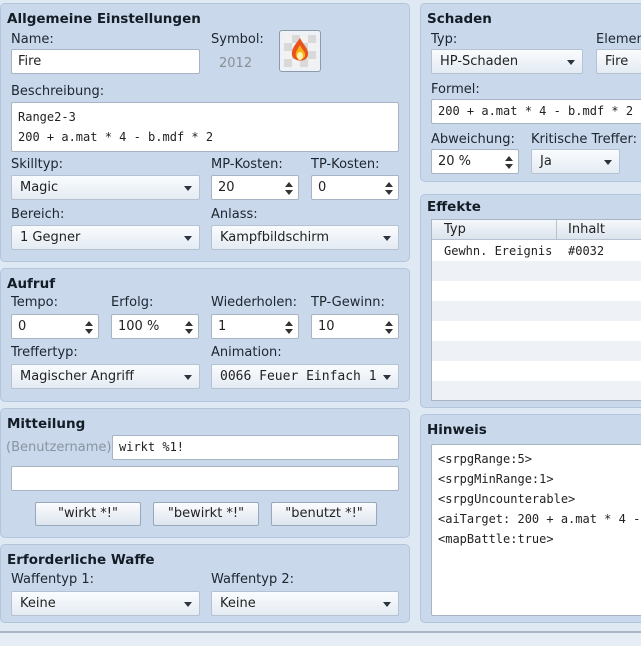 The height and width of the screenshot is (646, 641). Describe the element at coordinates (536, 230) in the screenshot. I see `effects-table-header: Typ Inhalt` at that location.